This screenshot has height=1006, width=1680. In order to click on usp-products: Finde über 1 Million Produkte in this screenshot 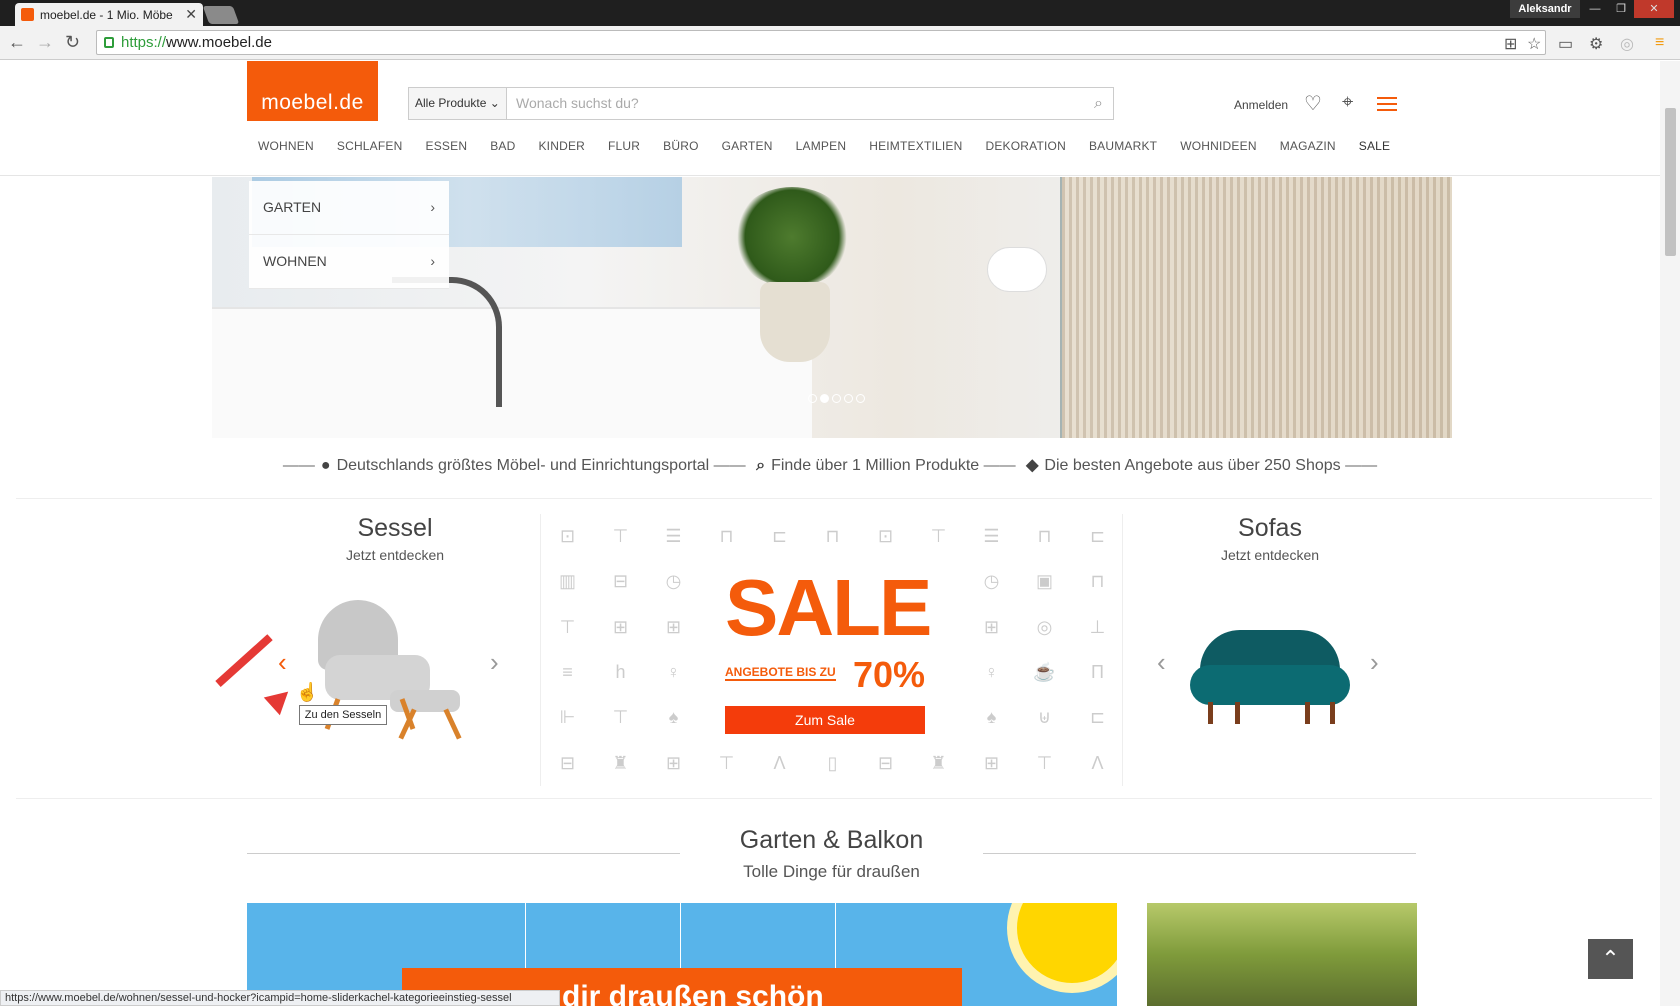, I will do `click(875, 465)`.